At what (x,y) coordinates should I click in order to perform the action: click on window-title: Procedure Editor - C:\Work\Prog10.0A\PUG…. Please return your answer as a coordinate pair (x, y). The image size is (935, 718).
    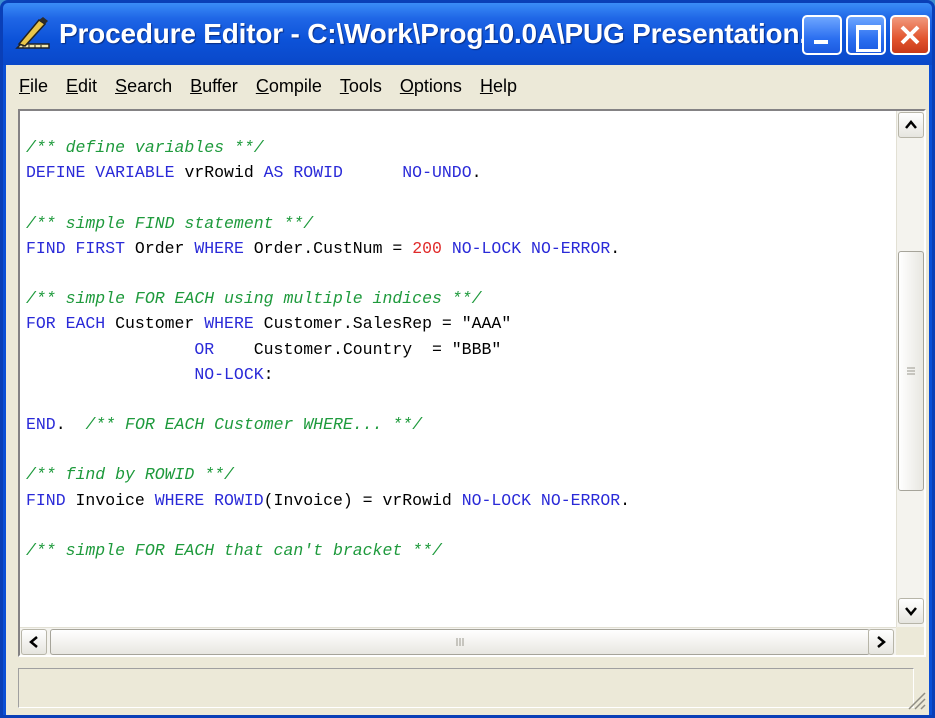
    Looking at the image, I should click on (441, 33).